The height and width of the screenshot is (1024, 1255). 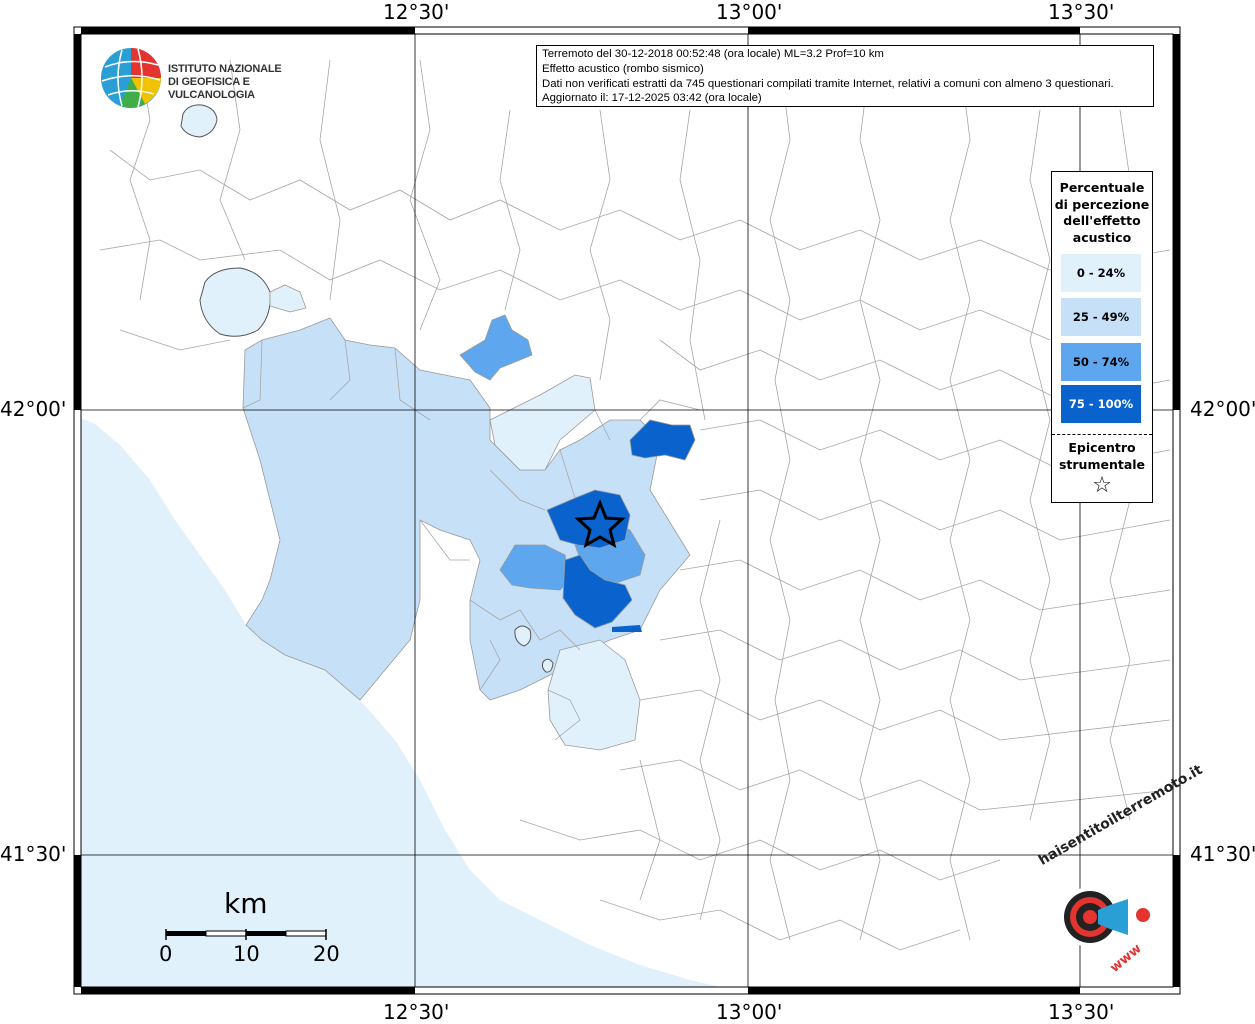 I want to click on legend-epicenter-line: Epicentro, so click(x=1102, y=447).